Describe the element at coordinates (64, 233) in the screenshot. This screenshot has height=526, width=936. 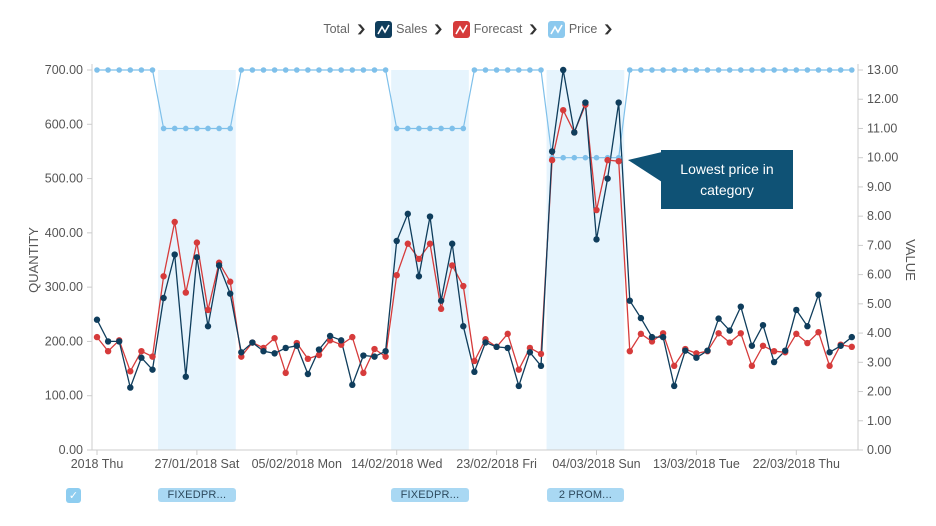
I see `y-tick-label-left: 400.00` at that location.